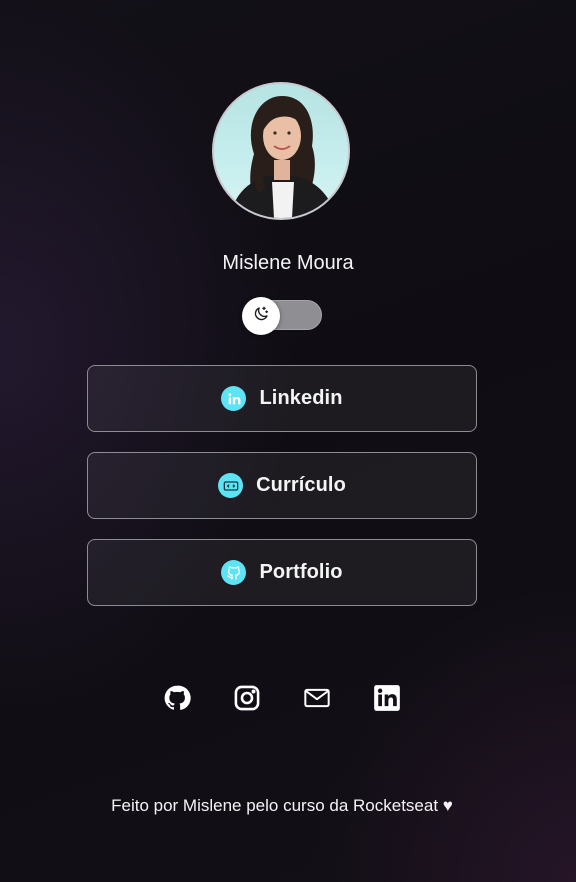  Describe the element at coordinates (288, 701) in the screenshot. I see `social-links` at that location.